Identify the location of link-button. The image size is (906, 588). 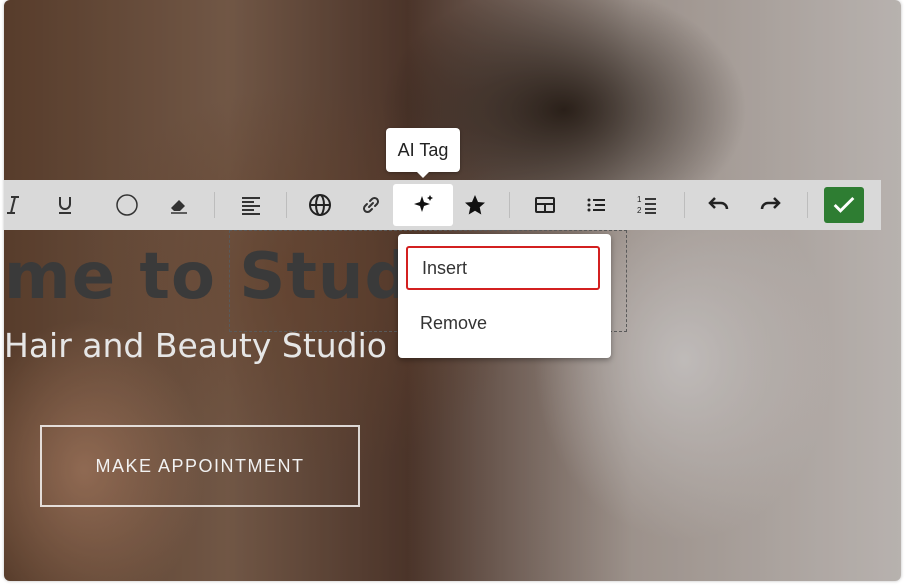
(371, 205).